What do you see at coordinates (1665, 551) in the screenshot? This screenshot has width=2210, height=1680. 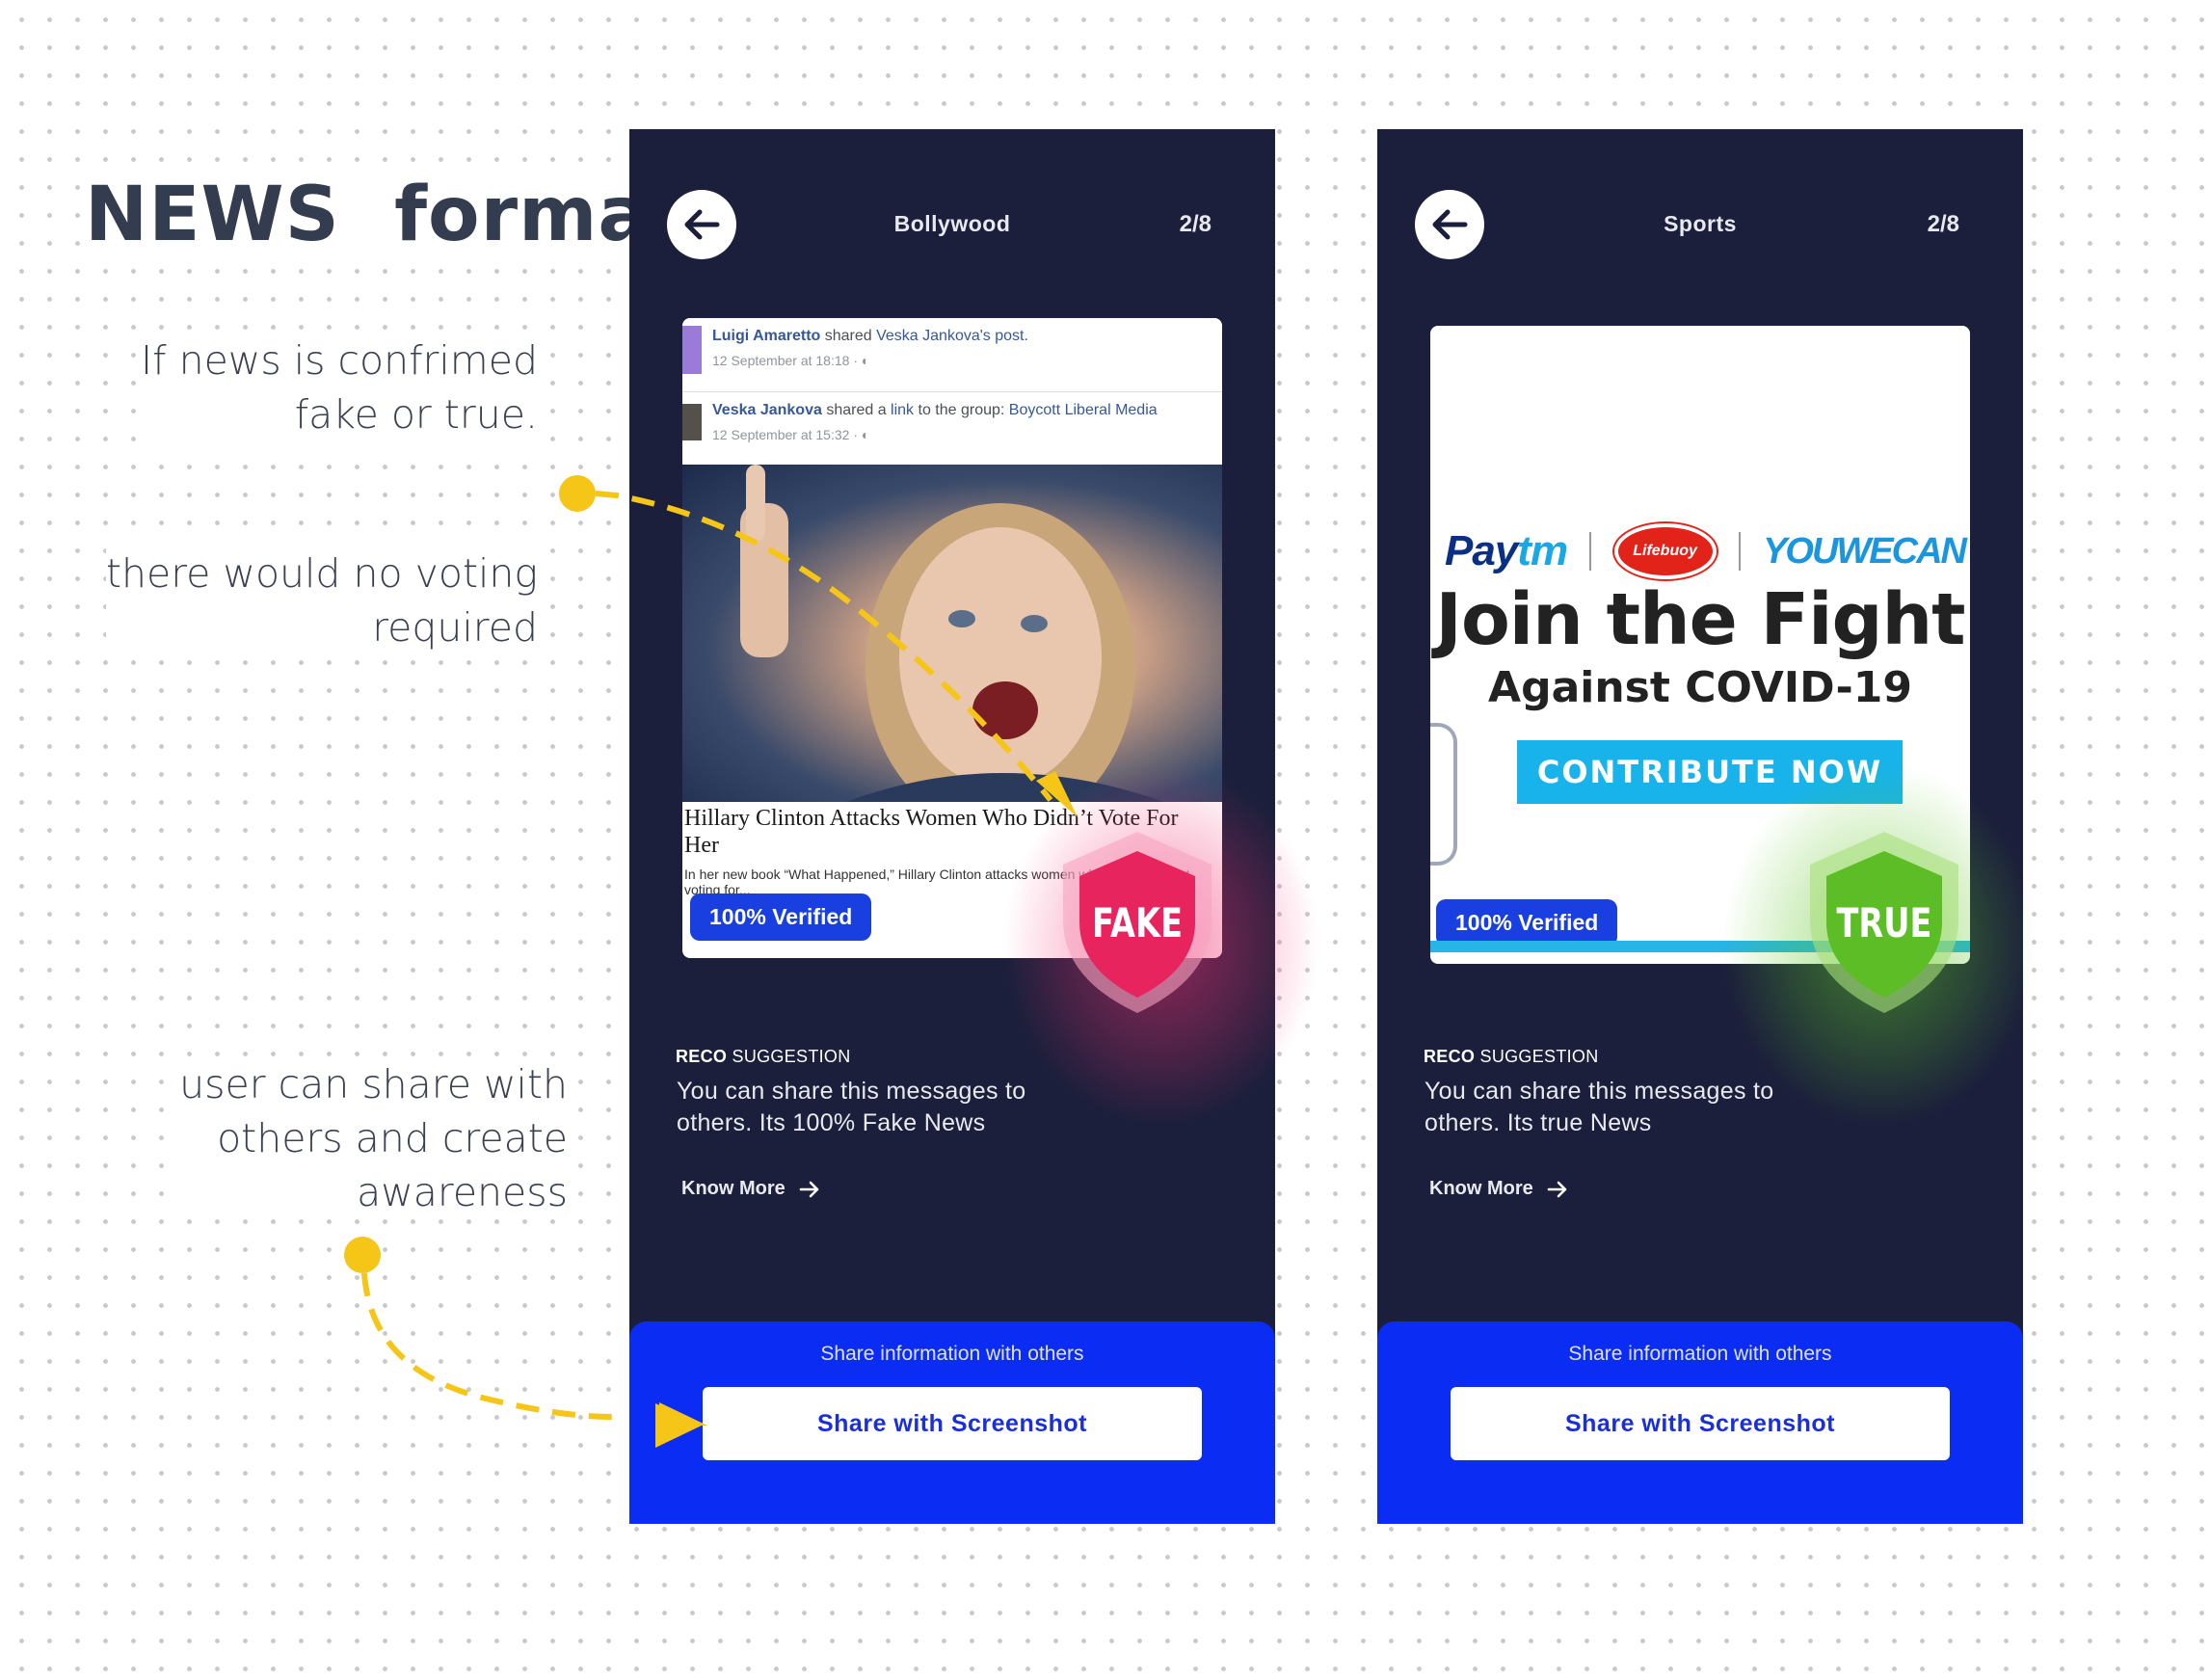 I see `lifebuoy-logo: Lifebuoy` at bounding box center [1665, 551].